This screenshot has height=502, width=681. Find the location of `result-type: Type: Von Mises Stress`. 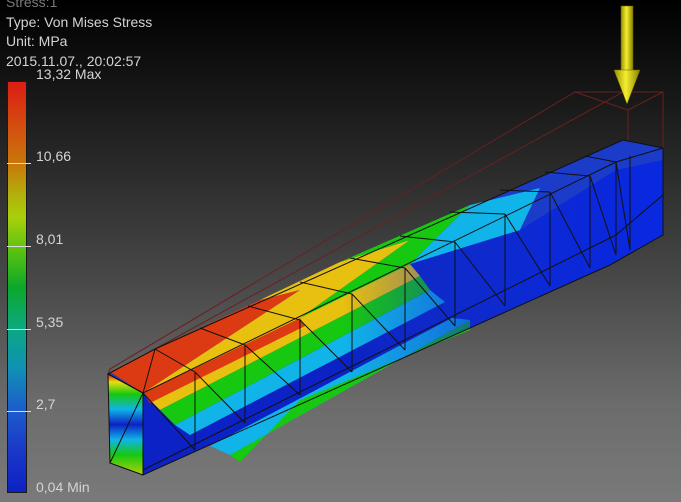

result-type: Type: Von Mises Stress is located at coordinates (79, 21).